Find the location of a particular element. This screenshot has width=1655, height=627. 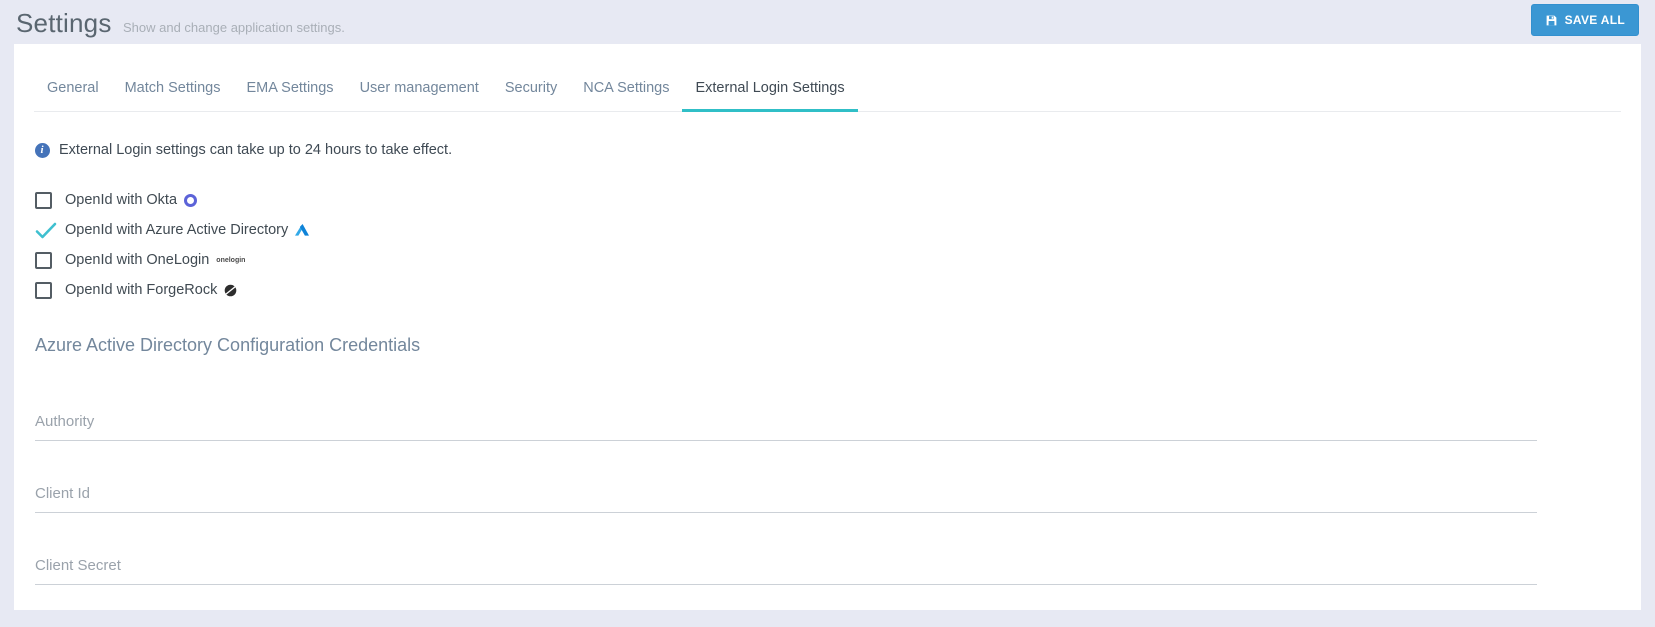

tab-nca-settings: NCA Settings is located at coordinates (626, 91).